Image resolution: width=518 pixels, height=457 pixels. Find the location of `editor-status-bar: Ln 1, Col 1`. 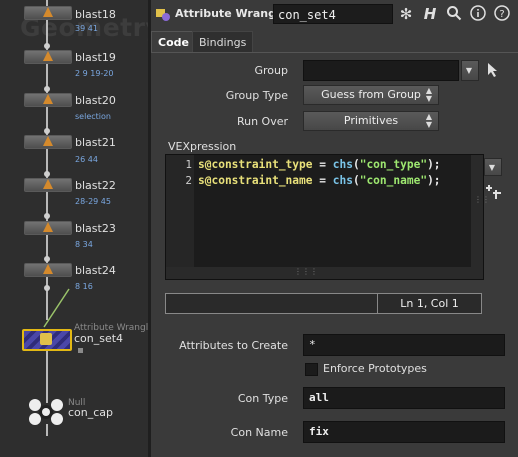

editor-status-bar: Ln 1, Col 1 is located at coordinates (323, 303).